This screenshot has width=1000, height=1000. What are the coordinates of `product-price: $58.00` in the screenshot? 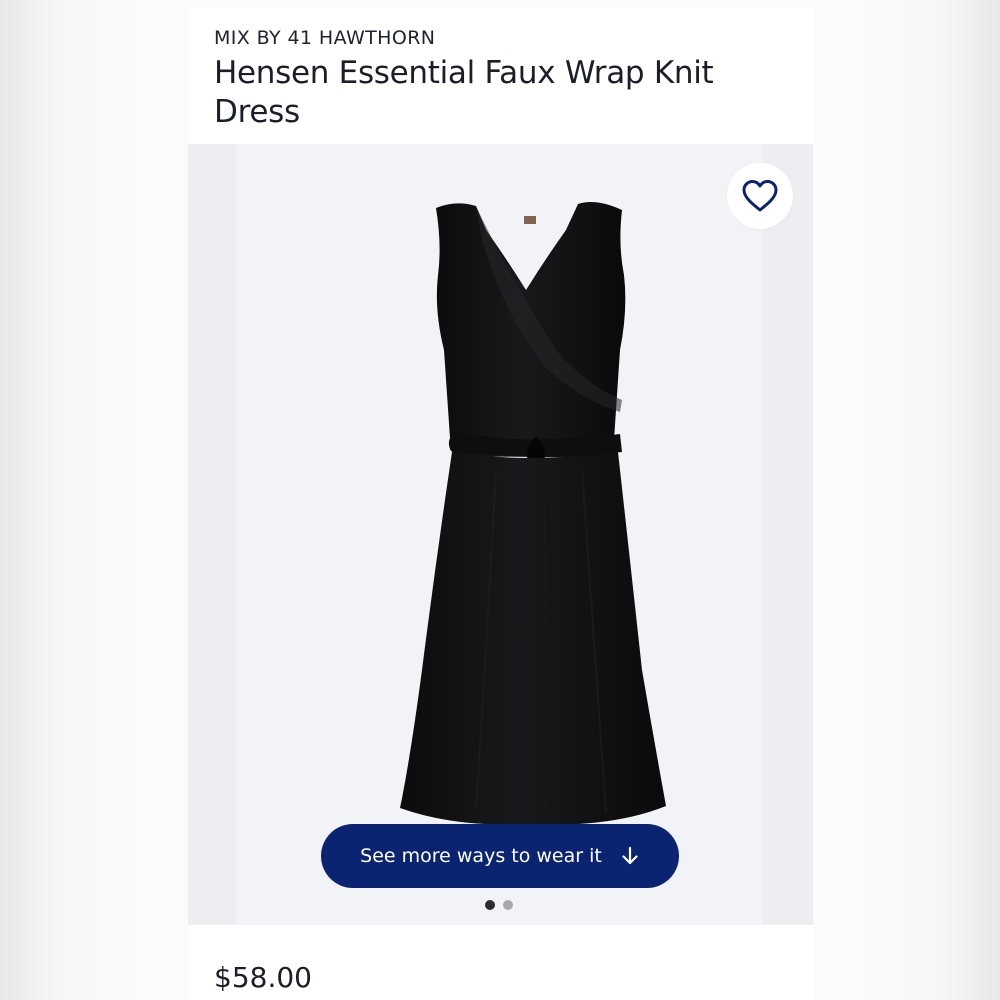 It's located at (263, 977).